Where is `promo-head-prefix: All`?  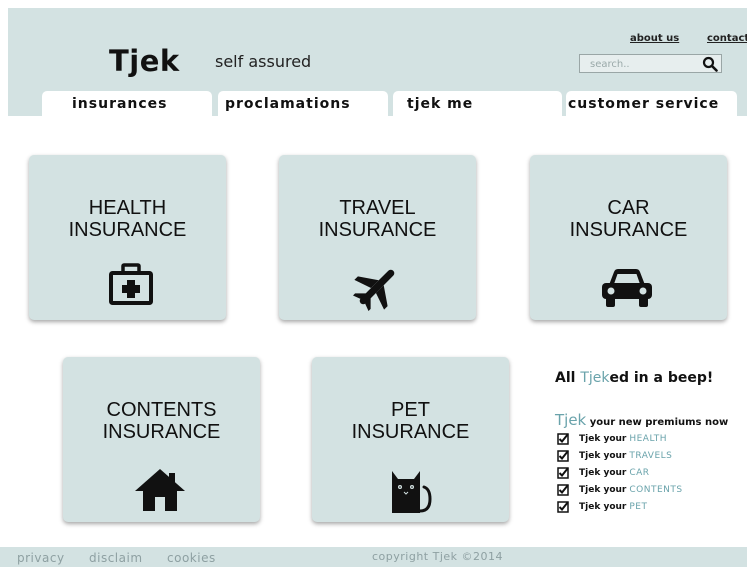 promo-head-prefix: All is located at coordinates (565, 378).